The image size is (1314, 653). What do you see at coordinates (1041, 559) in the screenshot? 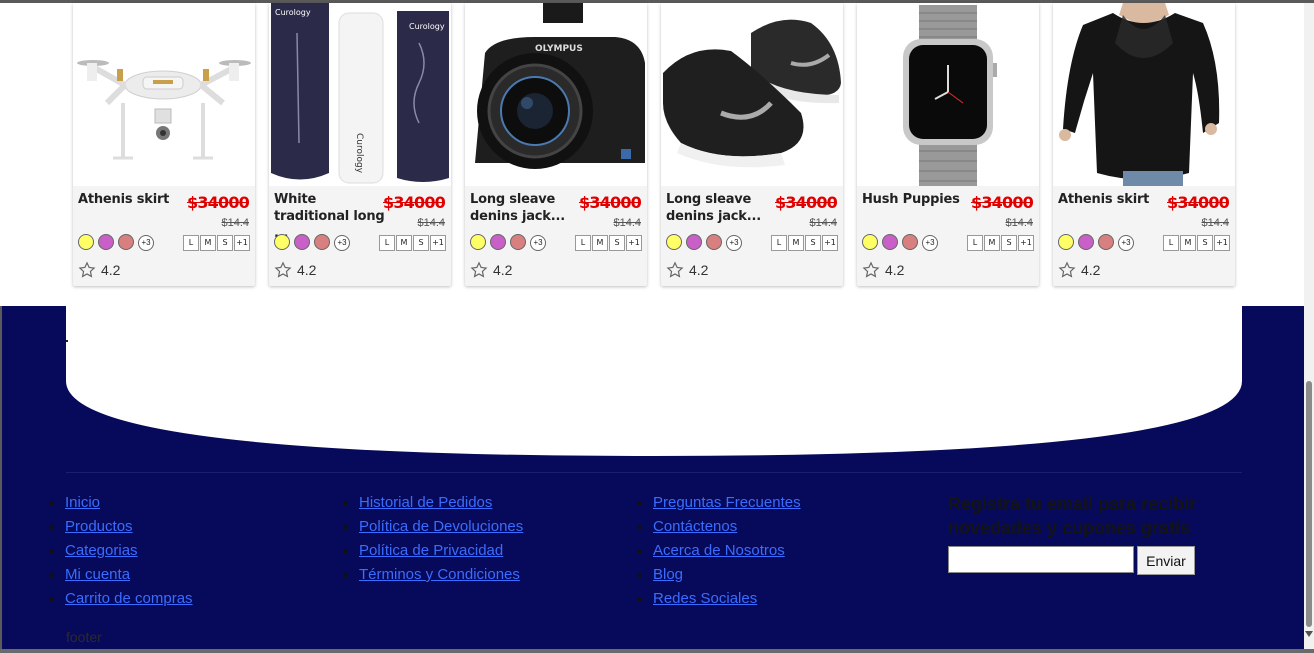
I see `newsletter-email-input` at bounding box center [1041, 559].